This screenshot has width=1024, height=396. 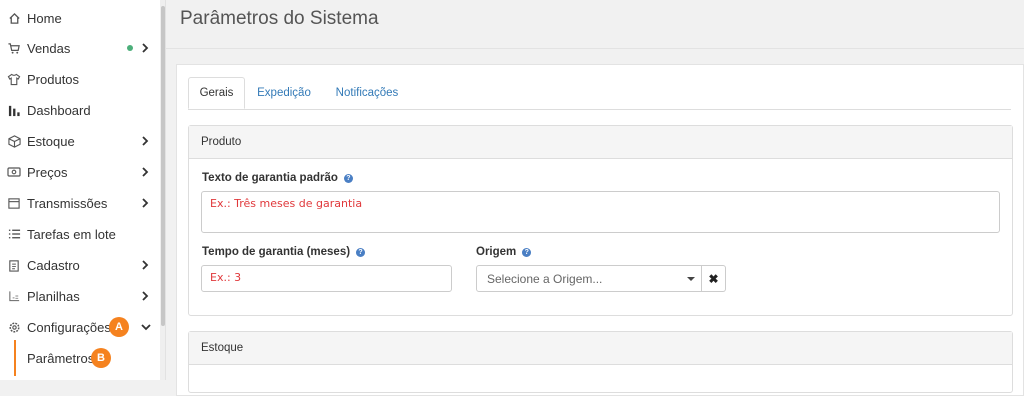 What do you see at coordinates (59, 110) in the screenshot?
I see `sidebar-item-label: Dashboard` at bounding box center [59, 110].